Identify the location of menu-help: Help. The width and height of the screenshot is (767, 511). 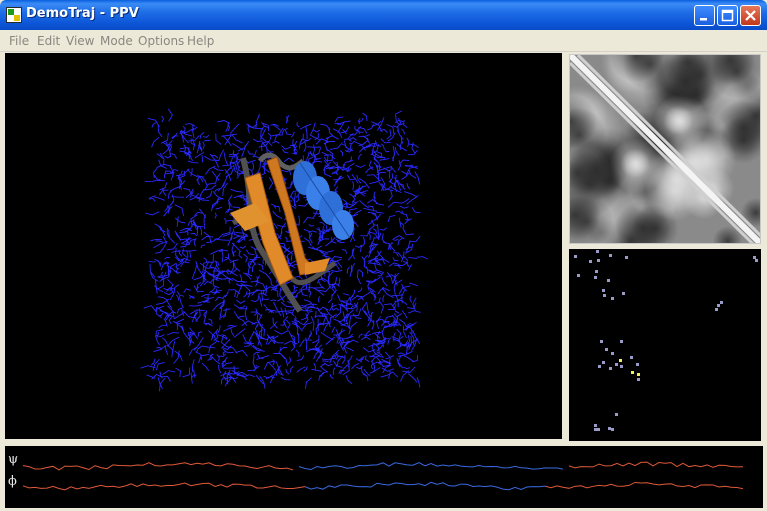
(200, 41).